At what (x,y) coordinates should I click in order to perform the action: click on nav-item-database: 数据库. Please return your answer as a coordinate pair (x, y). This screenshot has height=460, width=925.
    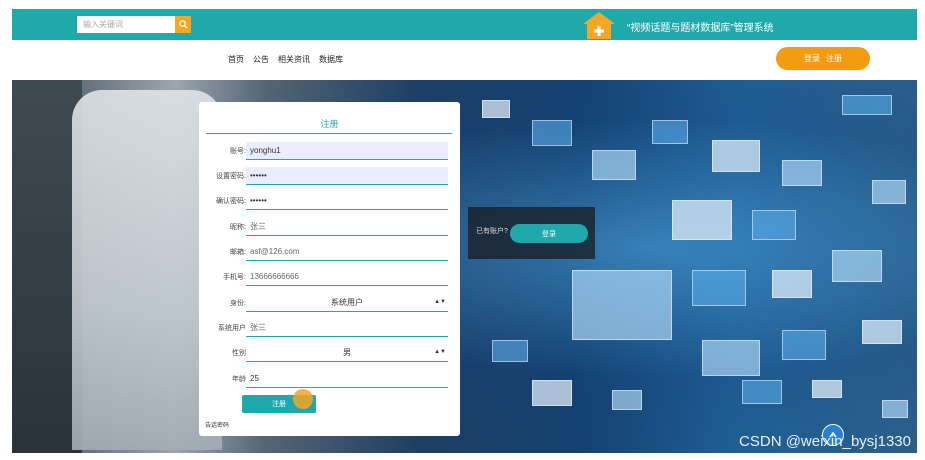
    Looking at the image, I should click on (331, 59).